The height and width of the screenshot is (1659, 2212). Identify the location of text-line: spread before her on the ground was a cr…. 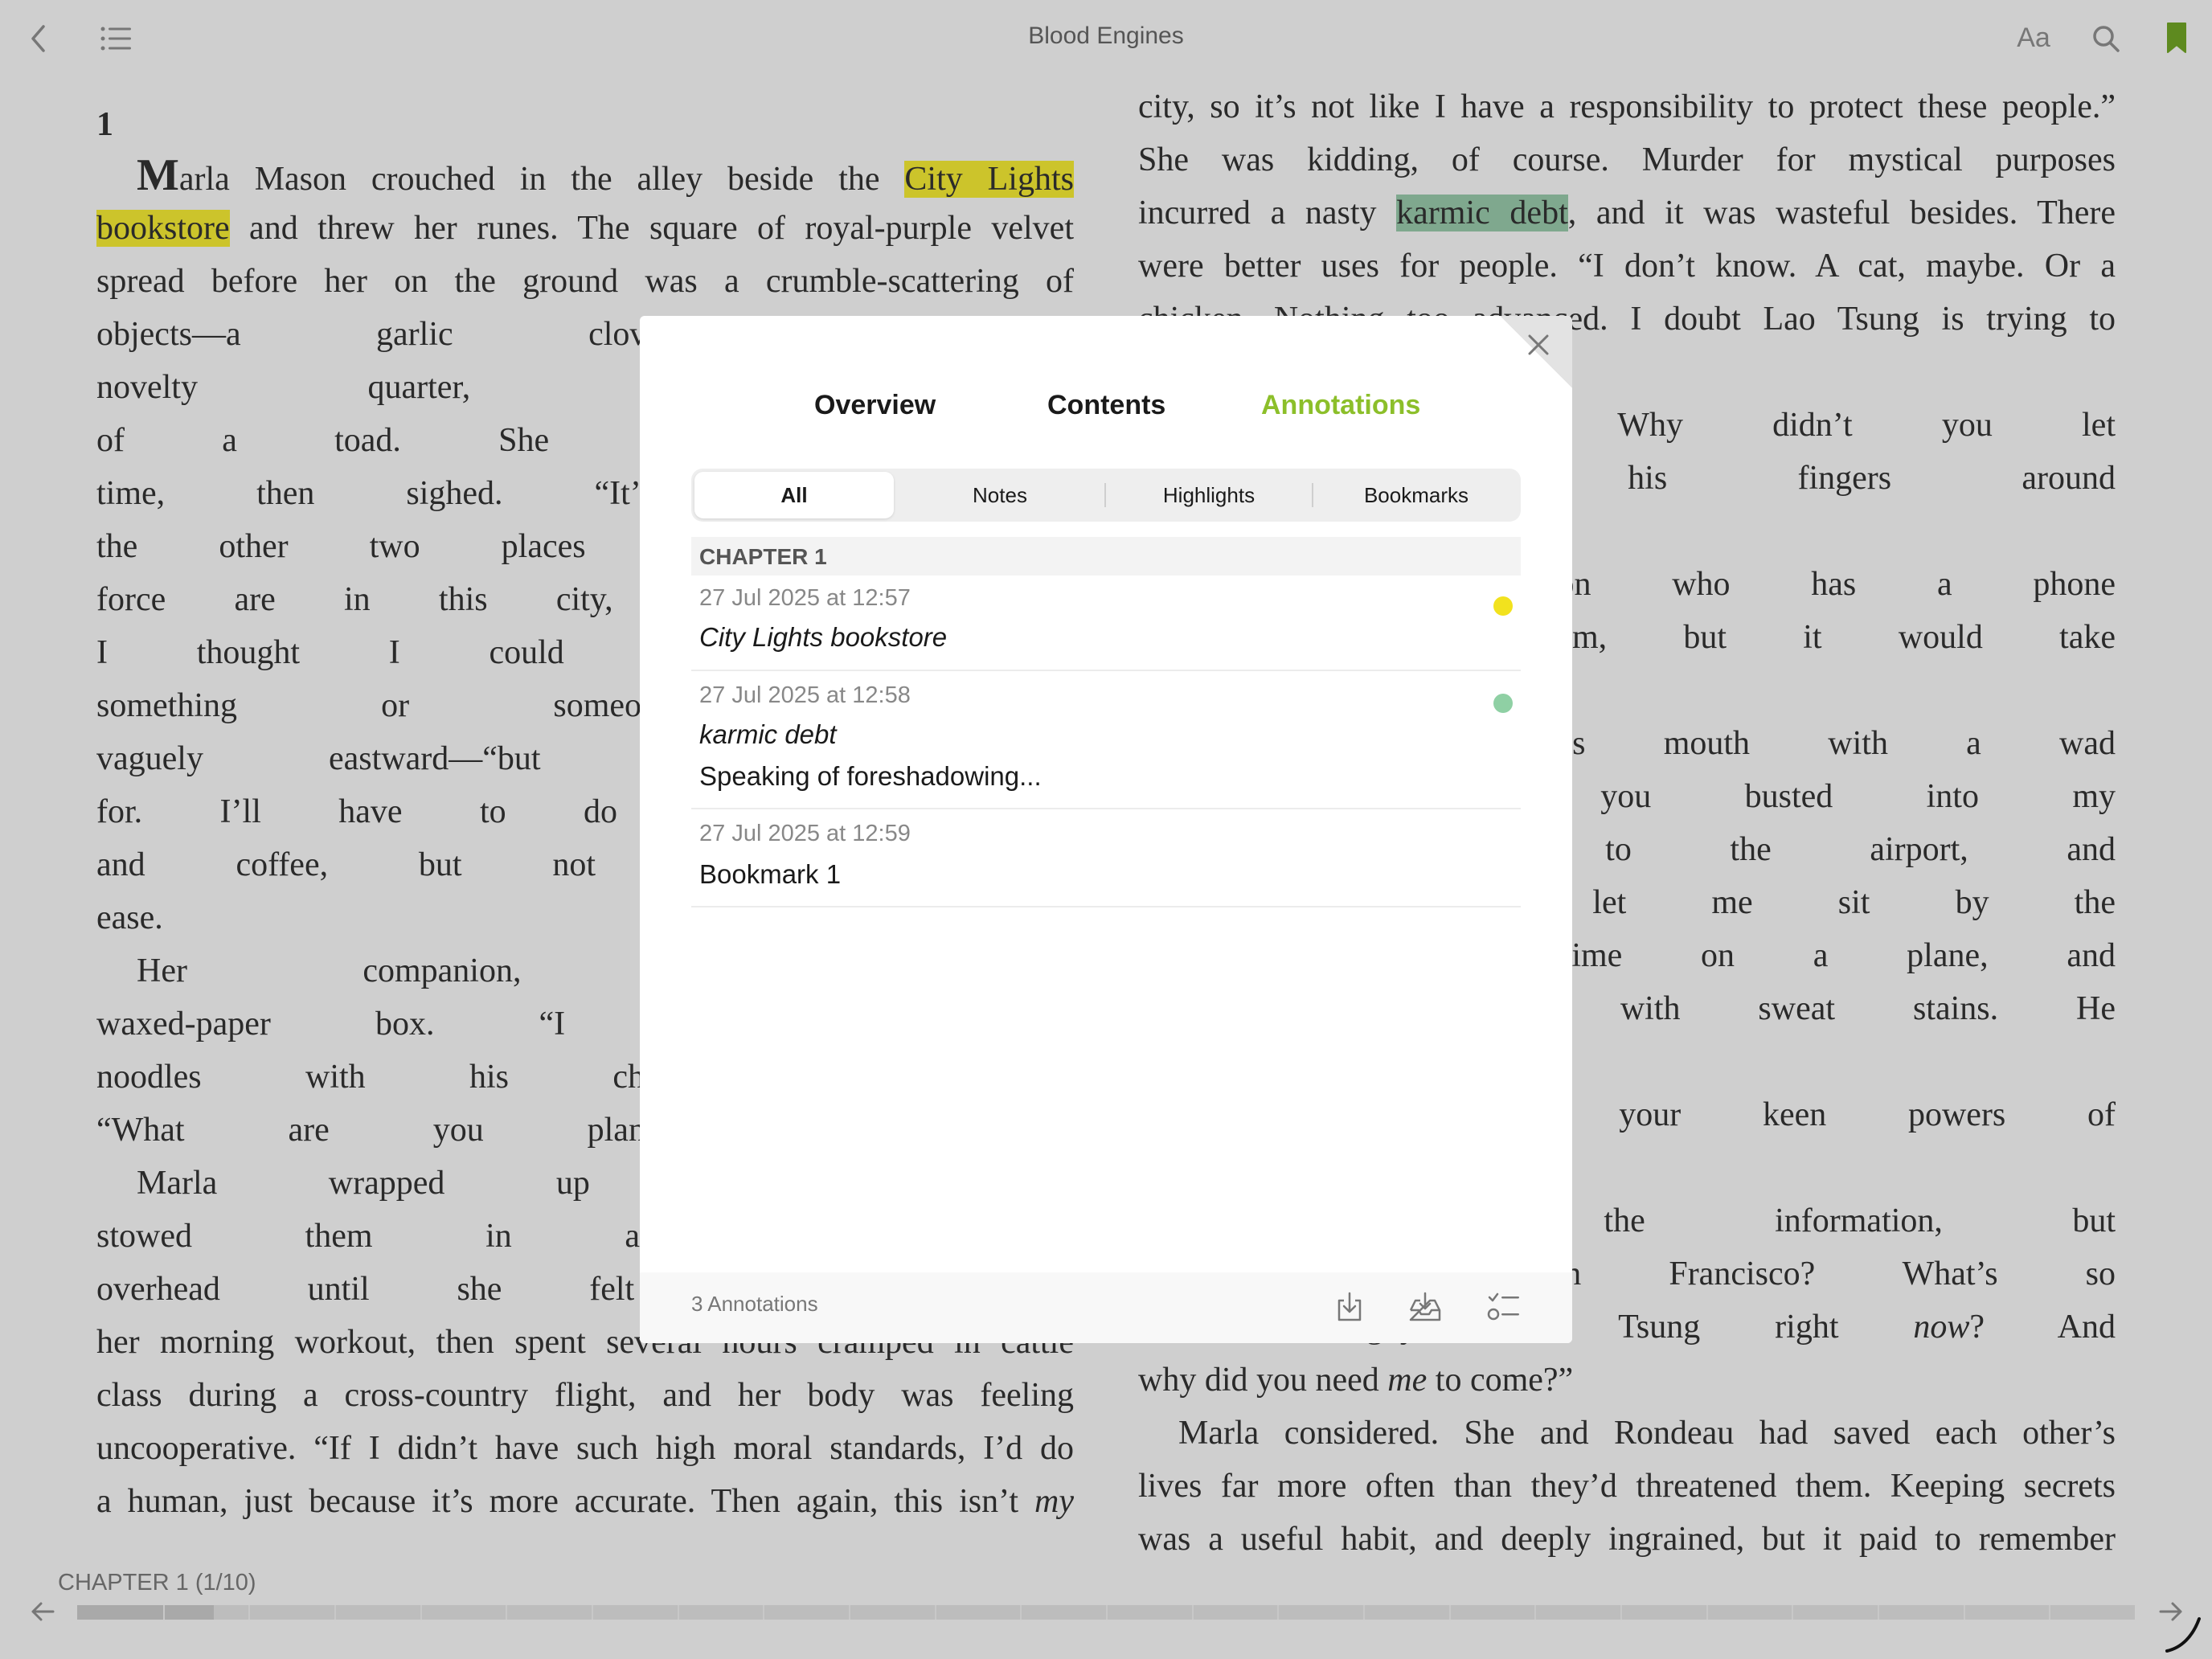
(585, 281).